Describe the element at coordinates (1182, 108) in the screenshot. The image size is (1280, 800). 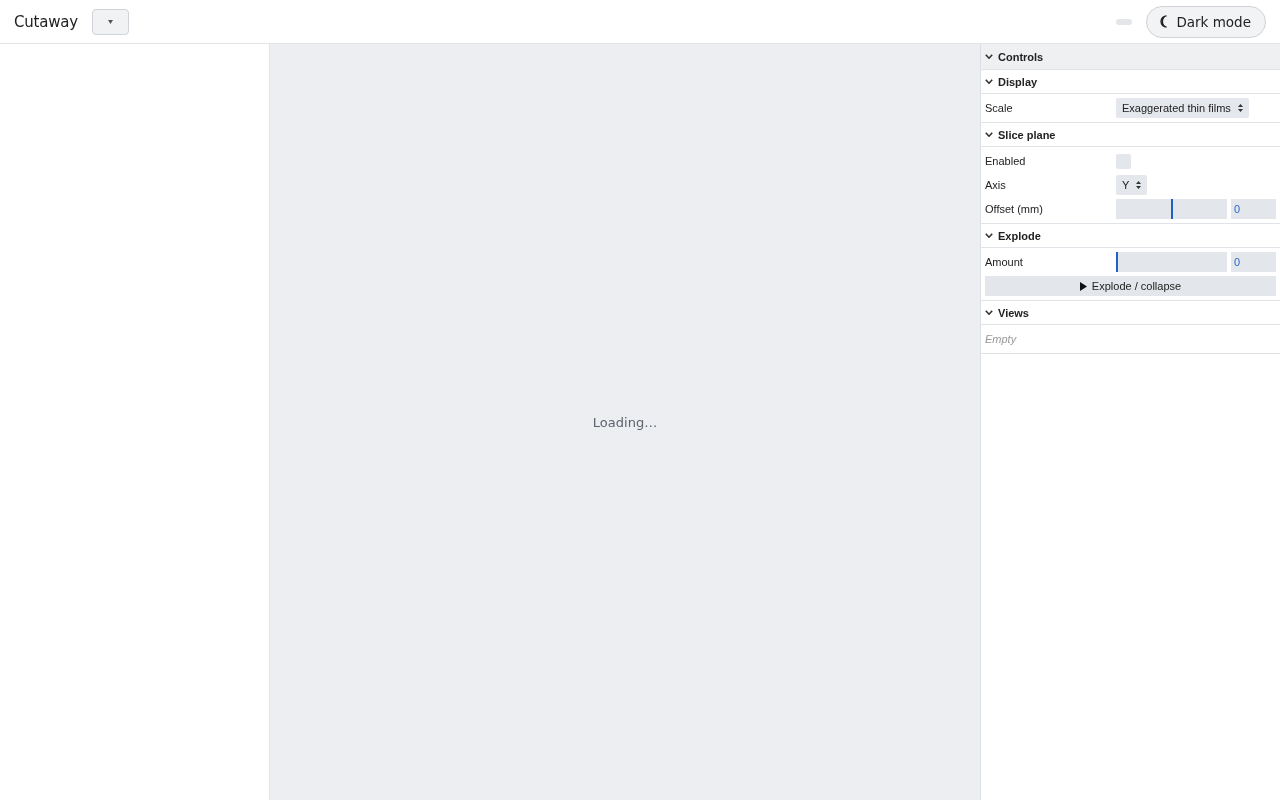
I see `dropdown: Exaggerated thin films` at that location.